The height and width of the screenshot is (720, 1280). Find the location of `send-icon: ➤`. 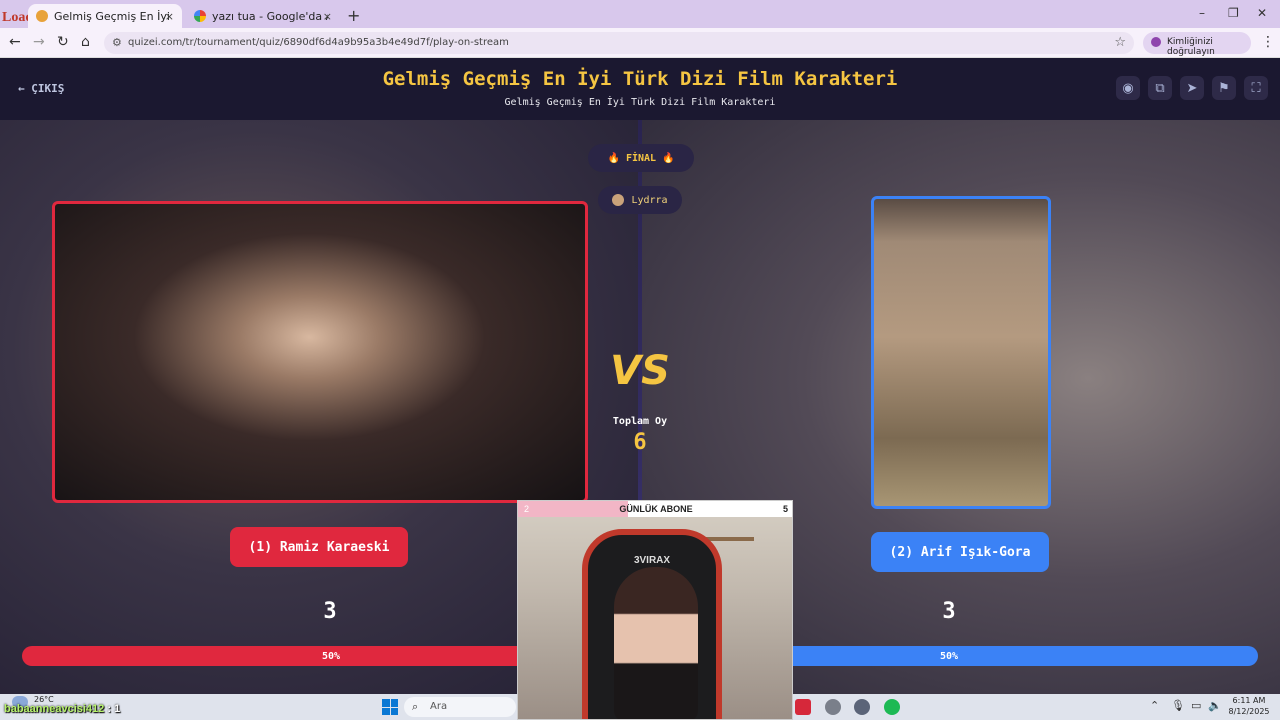

send-icon: ➤ is located at coordinates (1192, 88).